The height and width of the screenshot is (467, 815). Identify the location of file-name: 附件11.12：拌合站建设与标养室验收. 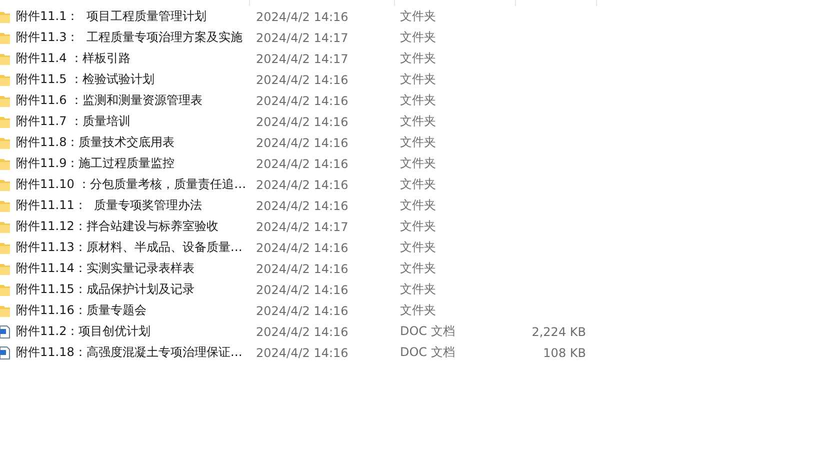
(117, 226).